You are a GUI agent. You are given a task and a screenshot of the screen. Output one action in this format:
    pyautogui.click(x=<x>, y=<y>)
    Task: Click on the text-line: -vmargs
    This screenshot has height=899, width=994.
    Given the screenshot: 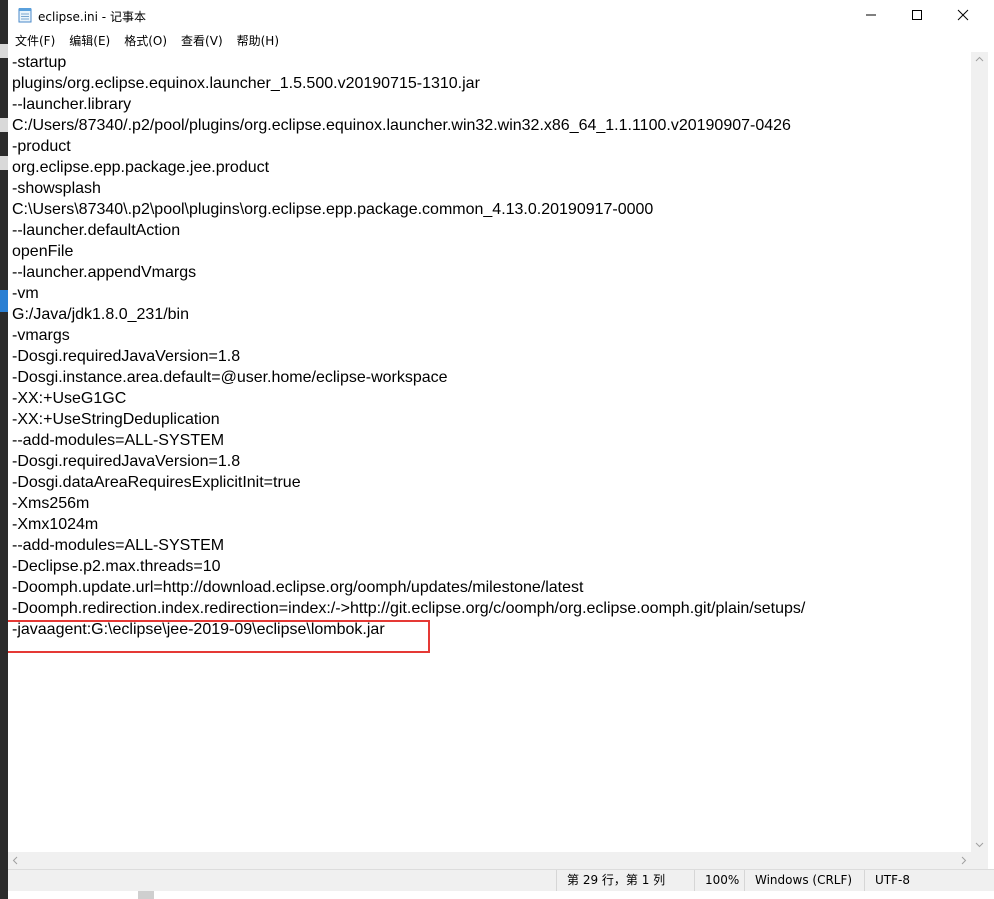 What is the action you would take?
    pyautogui.click(x=41, y=335)
    